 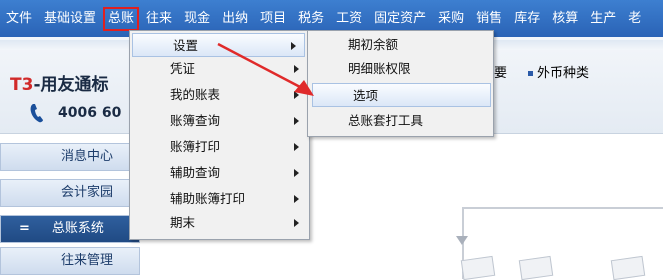 I want to click on nav-message-center: 消息中心, so click(x=70, y=157).